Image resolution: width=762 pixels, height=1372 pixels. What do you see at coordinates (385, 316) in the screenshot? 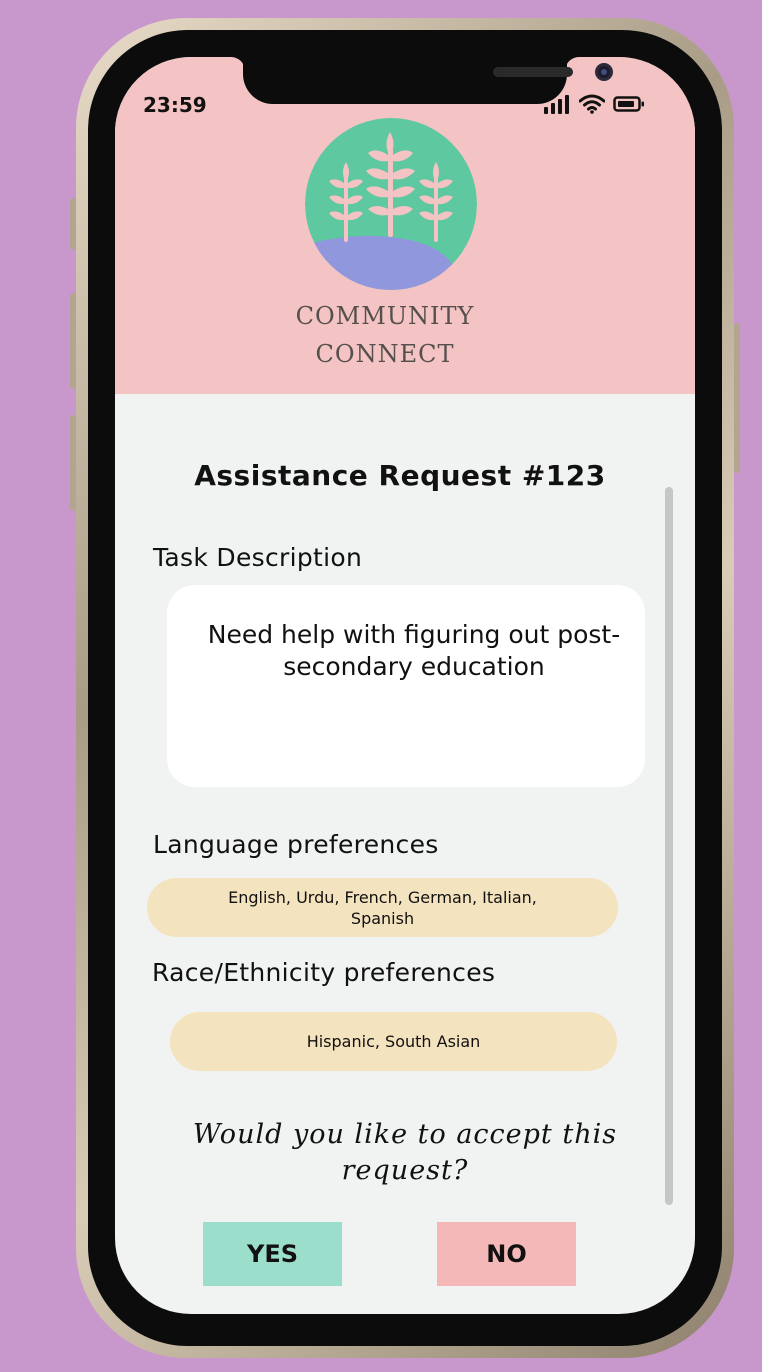
I see `brand-name-line1: COMMUNITY` at bounding box center [385, 316].